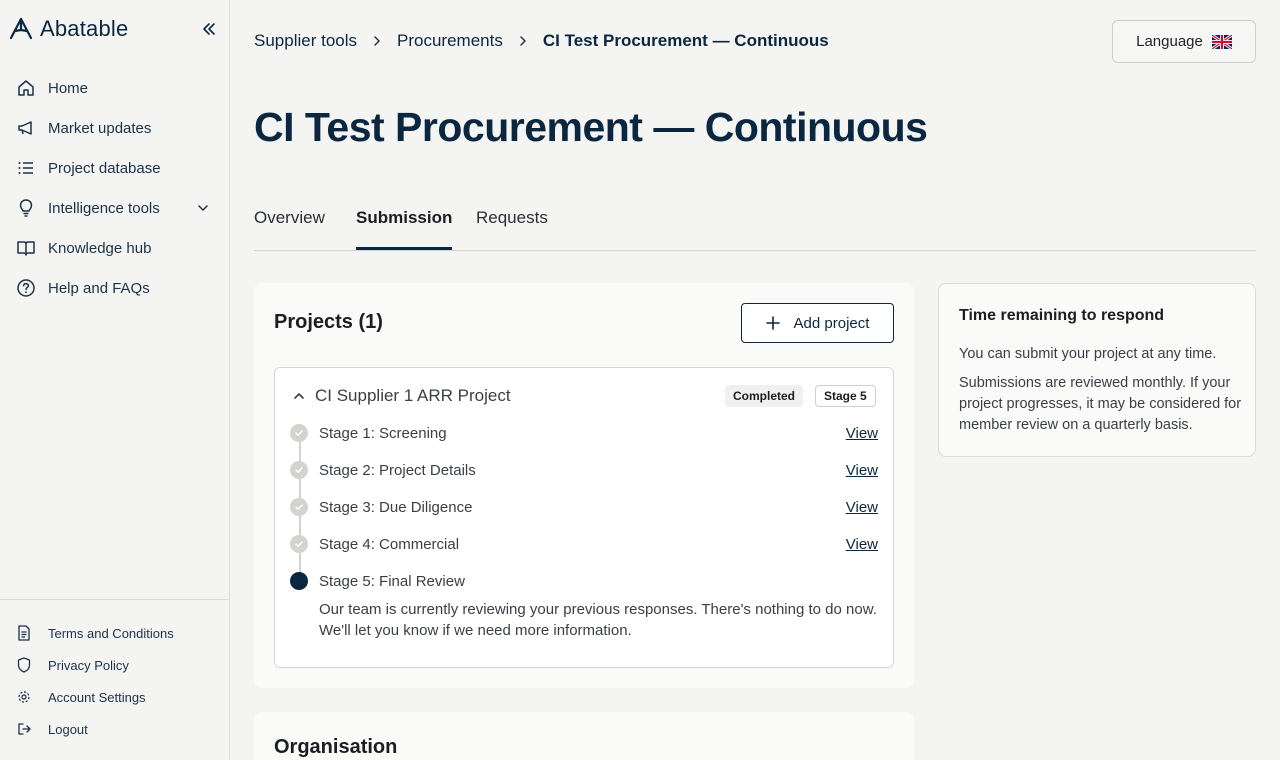  Describe the element at coordinates (24, 633) in the screenshot. I see `document-icon` at that location.